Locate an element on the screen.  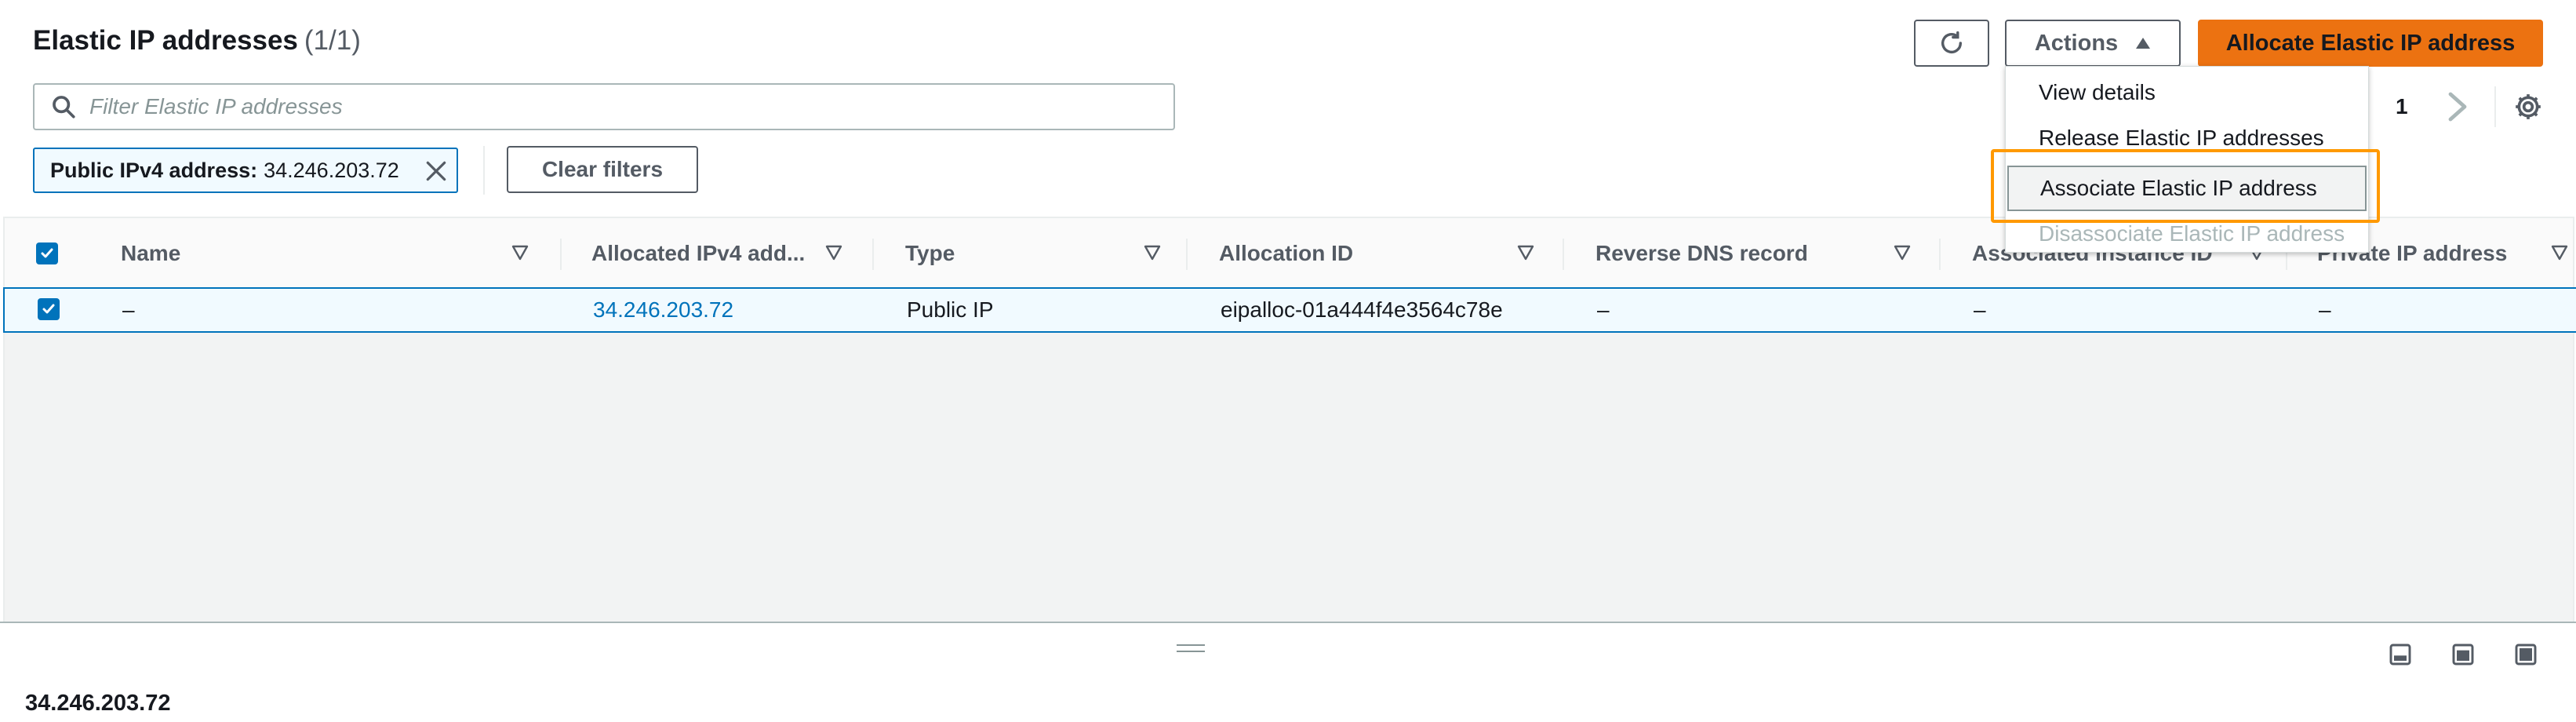
cell-allocation-id: eipalloc-01a444f4e3564c78e is located at coordinates (1362, 309).